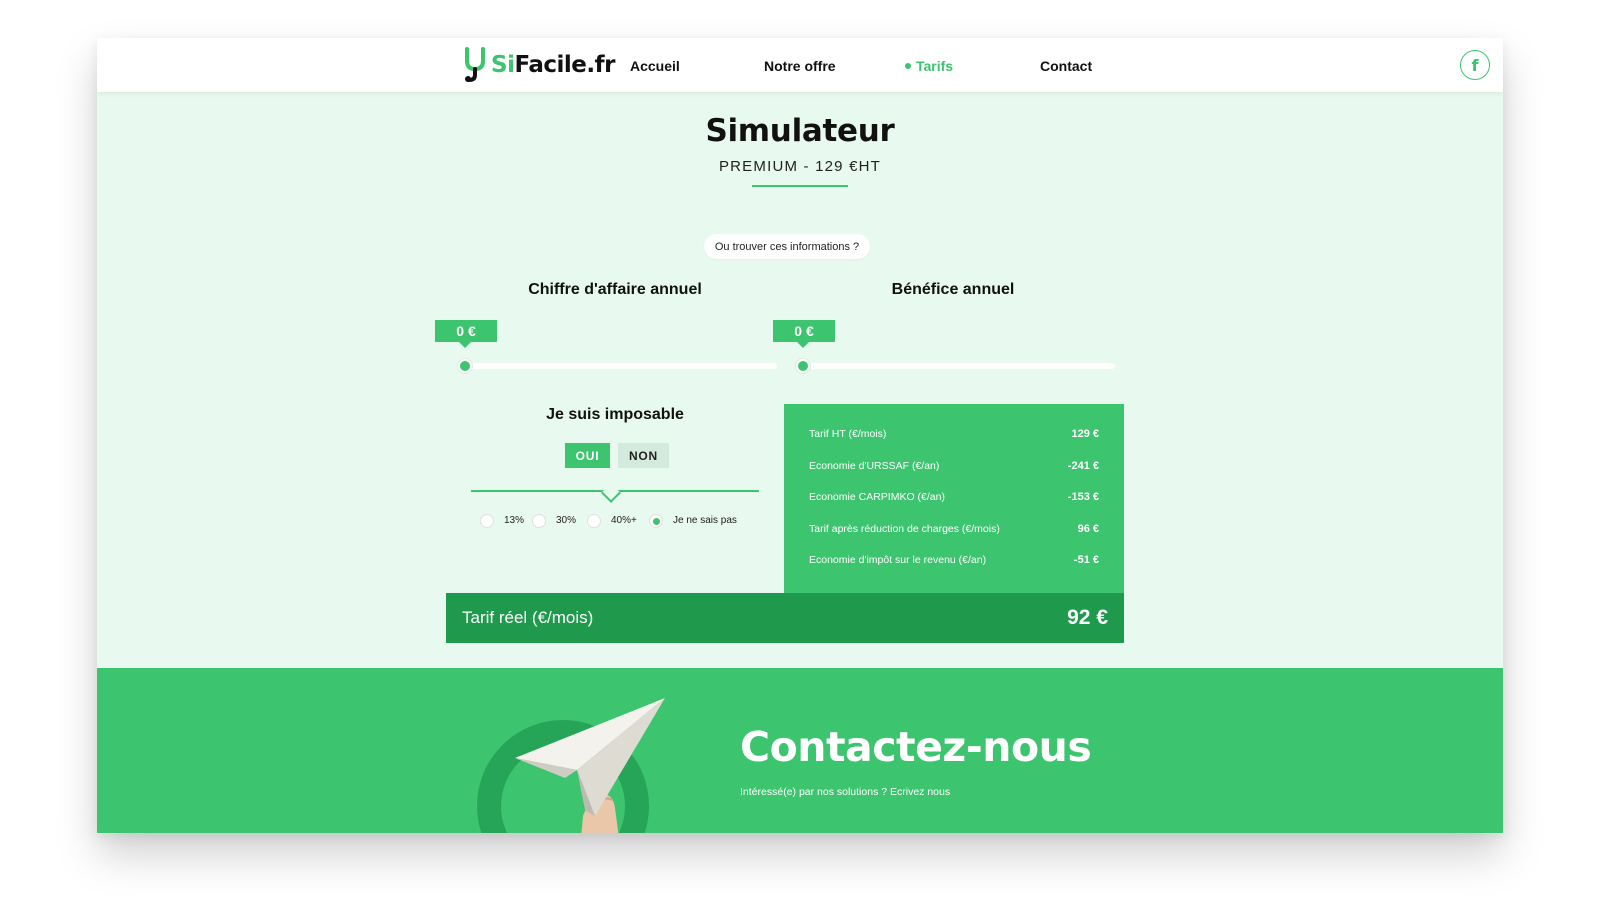  Describe the element at coordinates (466, 334) in the screenshot. I see `slider-value-bubble-chiffre-affaire: 0 €` at that location.